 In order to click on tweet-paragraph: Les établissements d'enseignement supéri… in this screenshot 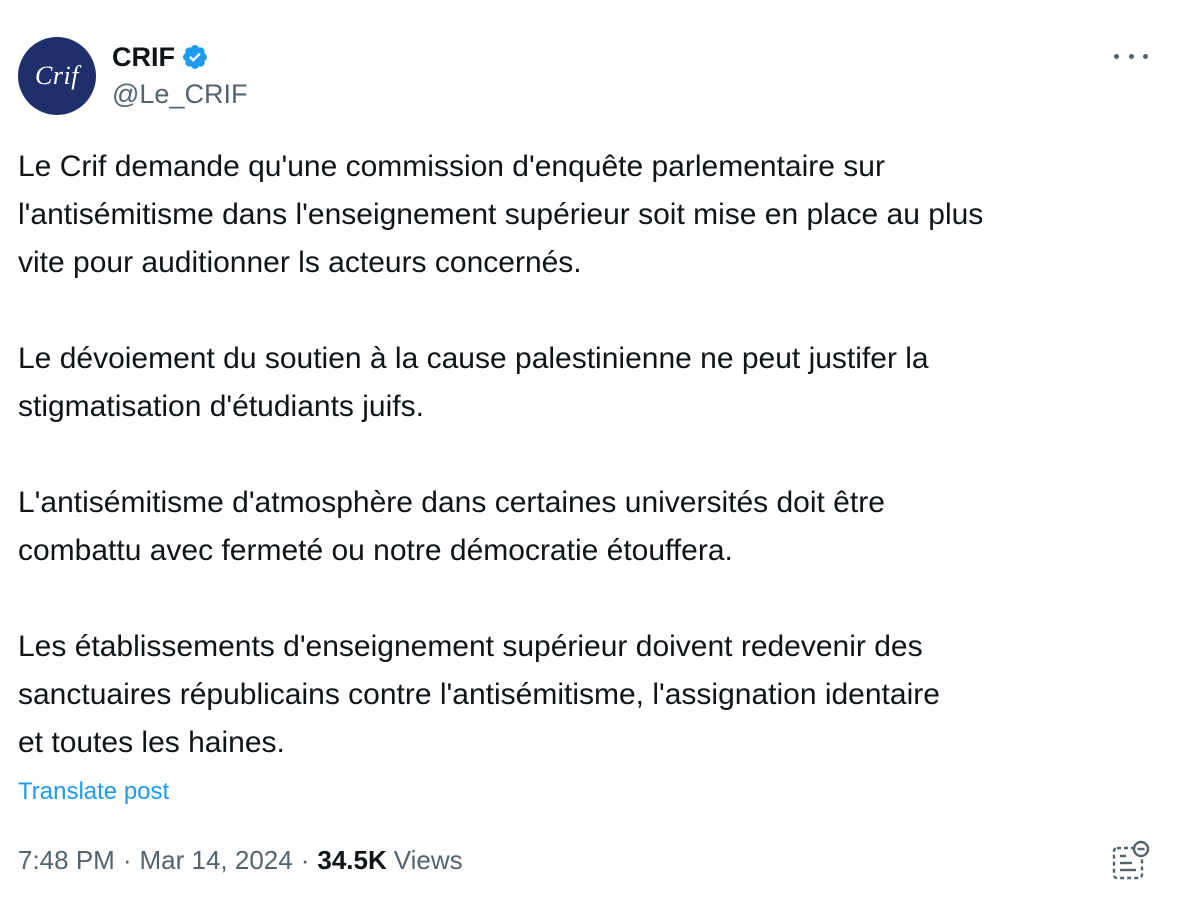, I will do `click(479, 694)`.